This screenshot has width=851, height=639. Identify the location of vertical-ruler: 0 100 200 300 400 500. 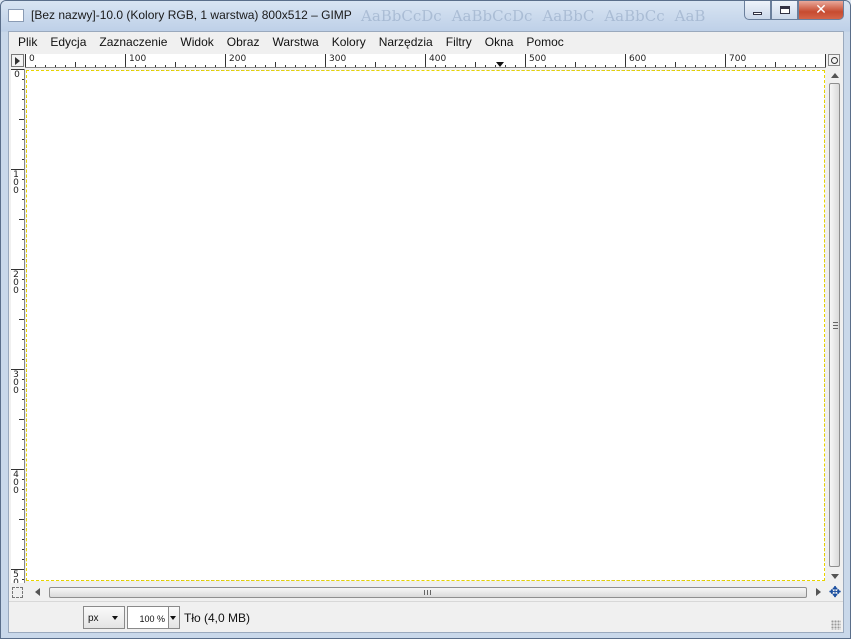
(18, 326).